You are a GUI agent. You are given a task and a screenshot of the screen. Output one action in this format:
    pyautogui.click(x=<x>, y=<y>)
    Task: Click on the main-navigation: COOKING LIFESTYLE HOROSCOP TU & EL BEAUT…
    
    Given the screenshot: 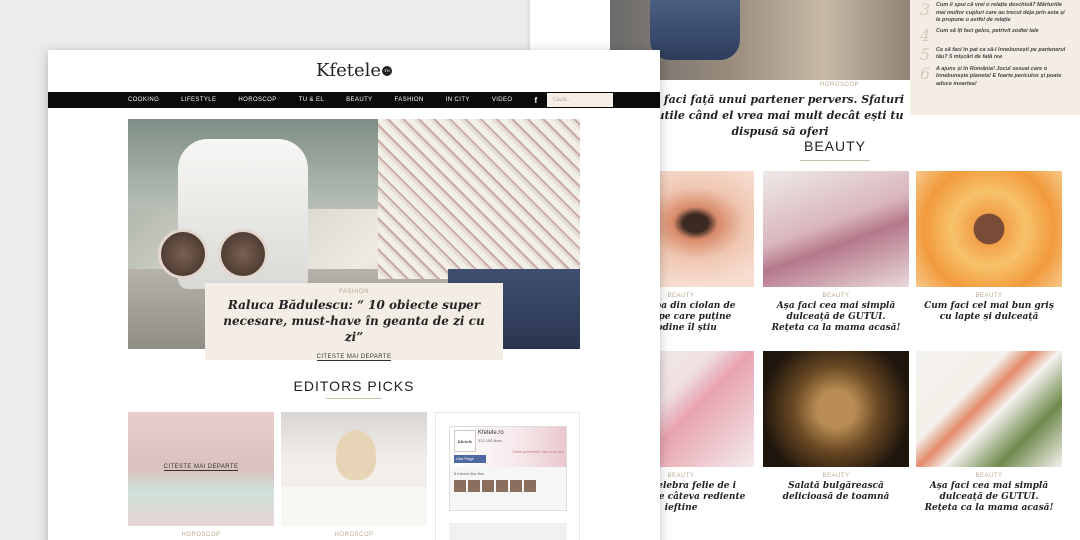 What is the action you would take?
    pyautogui.click(x=354, y=100)
    